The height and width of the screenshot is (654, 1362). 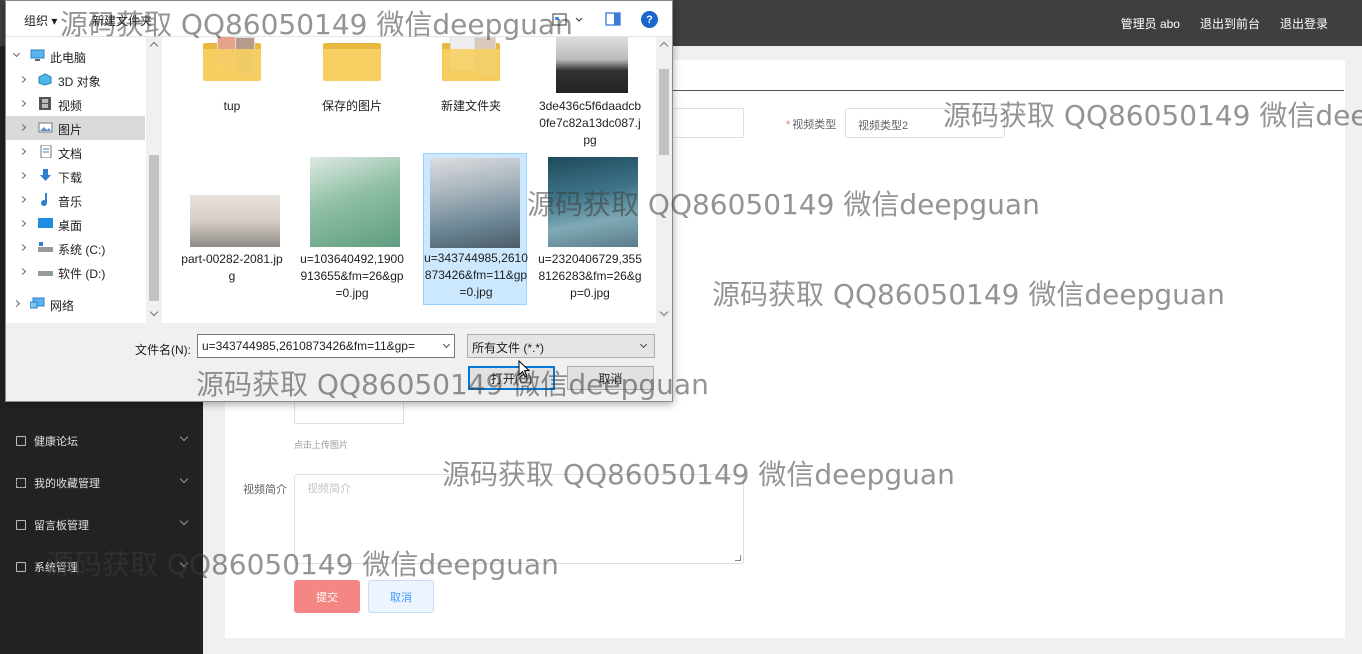 What do you see at coordinates (45, 223) in the screenshot?
I see `desktop-icon` at bounding box center [45, 223].